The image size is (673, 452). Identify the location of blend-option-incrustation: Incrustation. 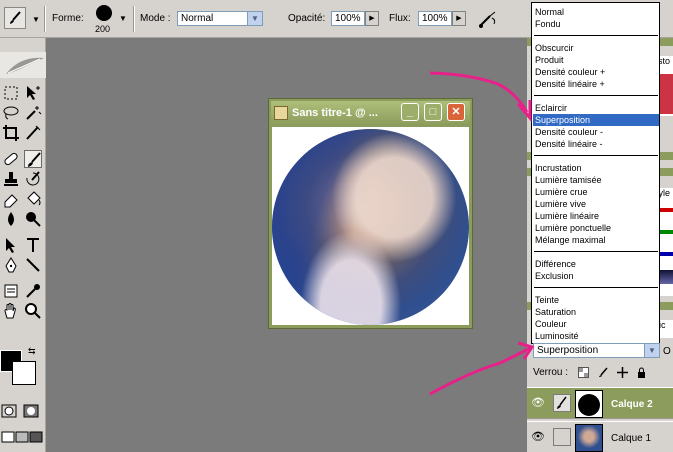
(597, 168).